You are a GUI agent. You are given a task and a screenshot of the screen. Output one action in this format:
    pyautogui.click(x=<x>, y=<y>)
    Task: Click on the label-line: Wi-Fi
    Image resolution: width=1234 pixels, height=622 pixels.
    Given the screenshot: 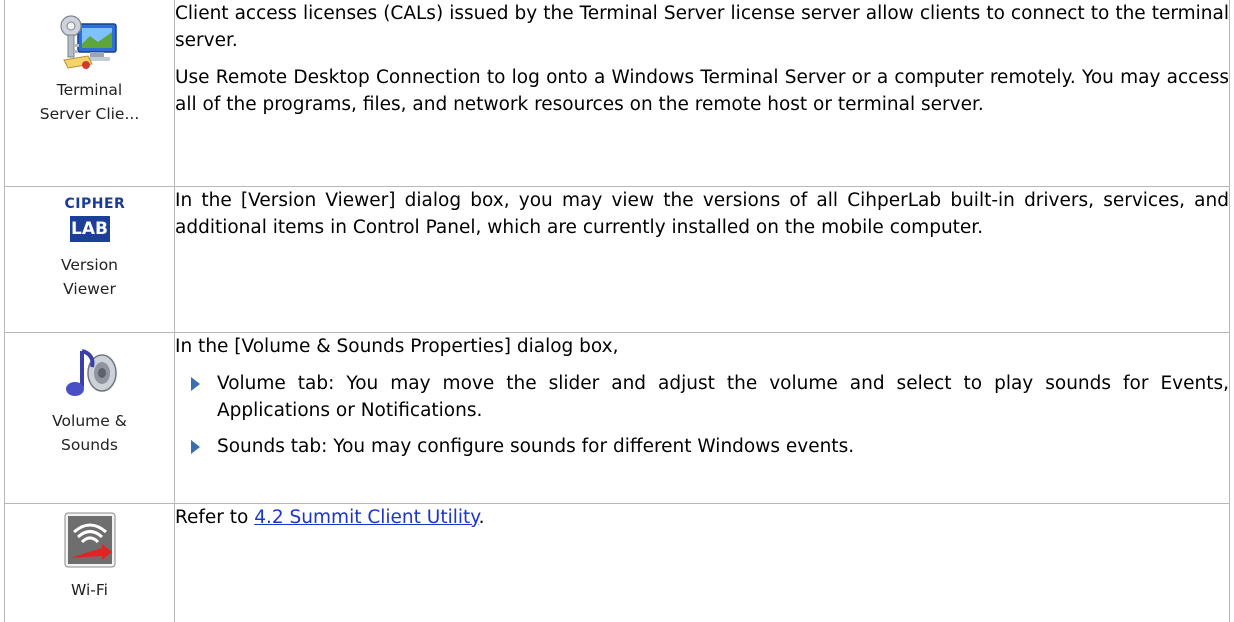 What is the action you would take?
    pyautogui.click(x=89, y=589)
    